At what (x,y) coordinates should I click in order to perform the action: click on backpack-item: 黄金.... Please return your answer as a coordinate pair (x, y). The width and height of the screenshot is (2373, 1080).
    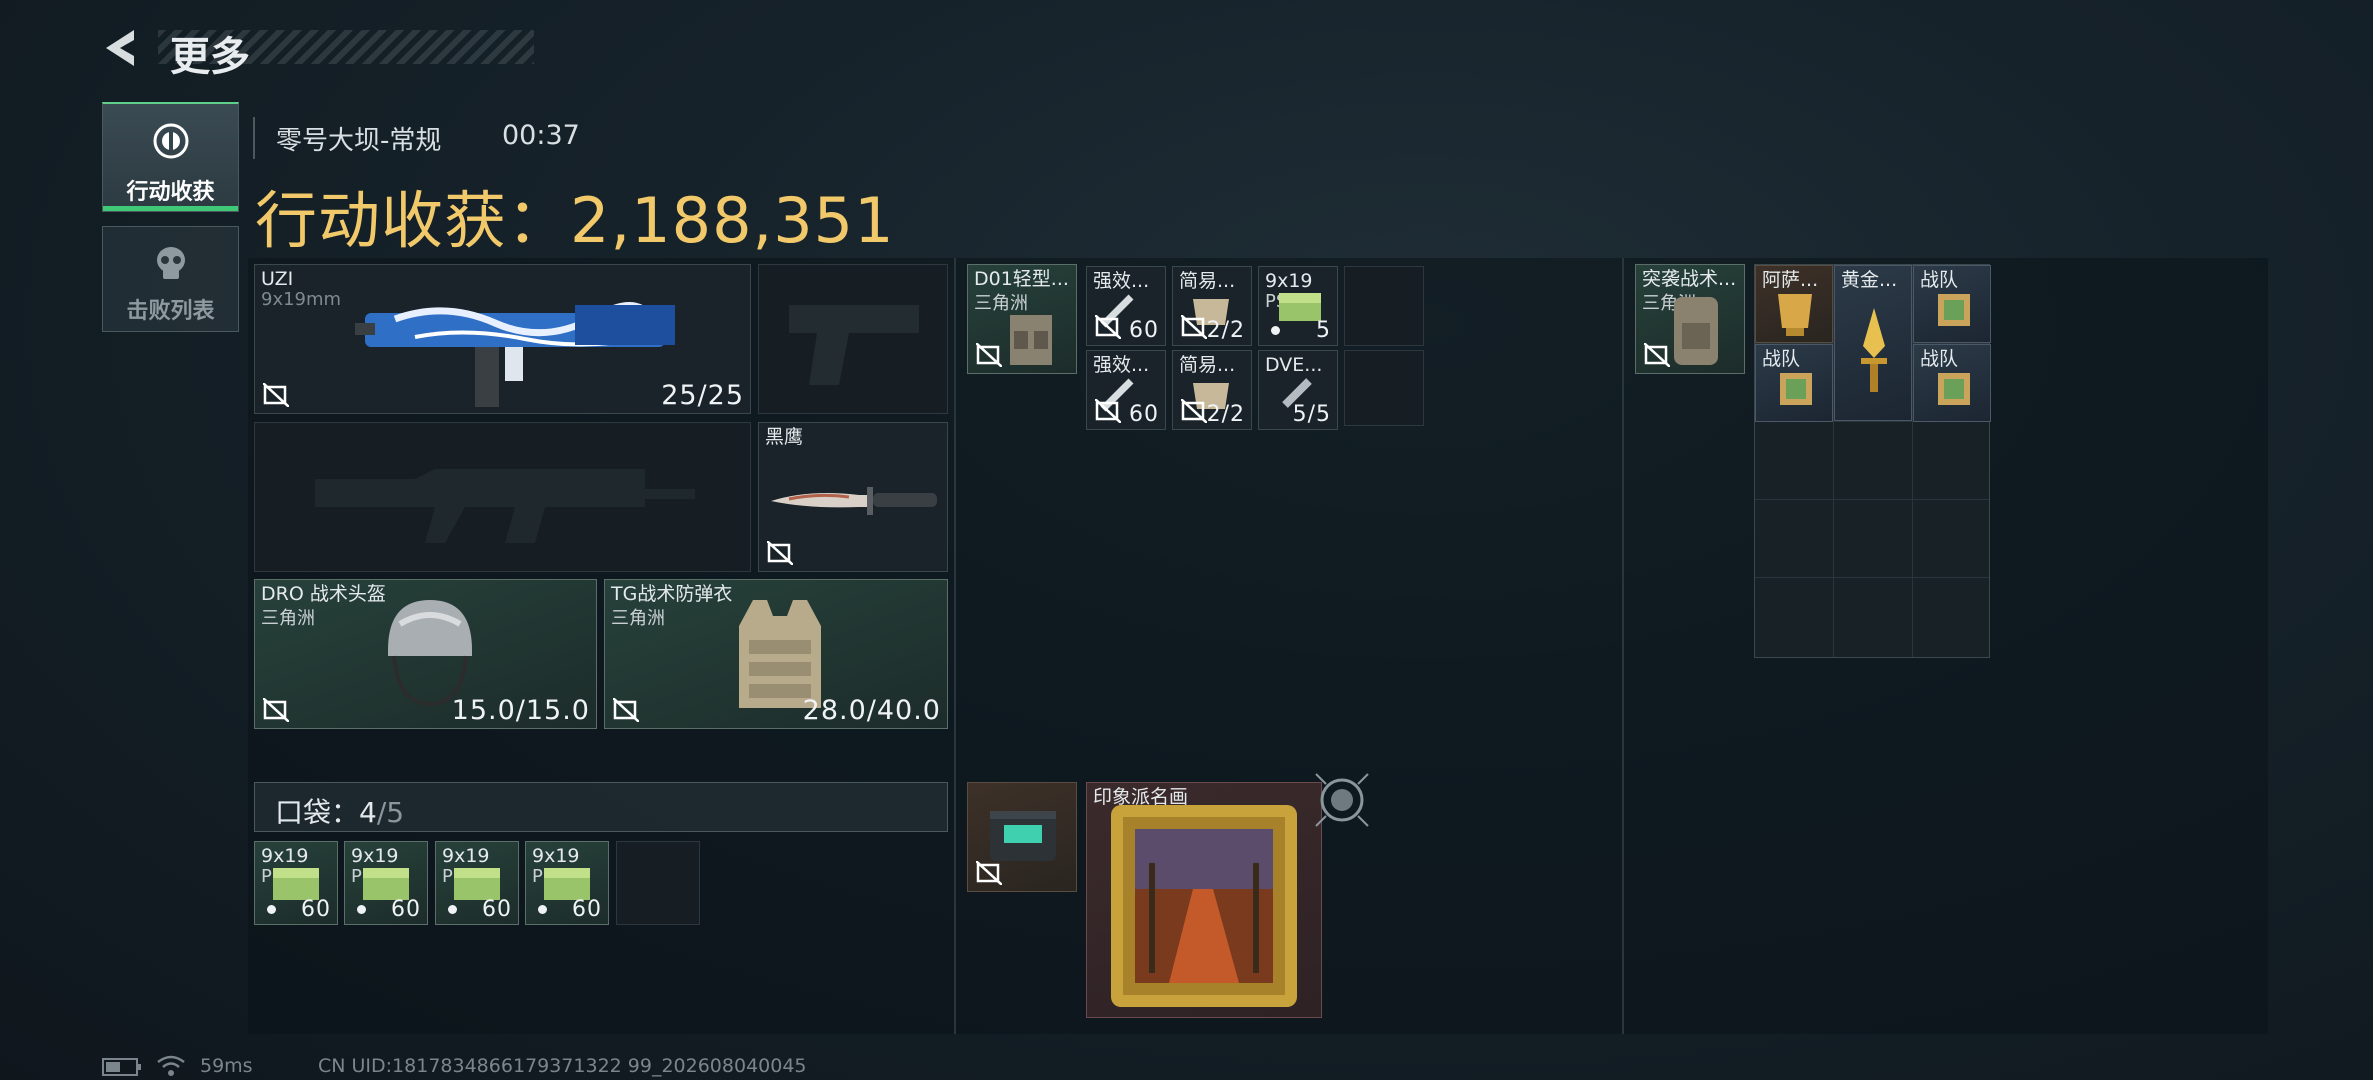
    Looking at the image, I should click on (1873, 343).